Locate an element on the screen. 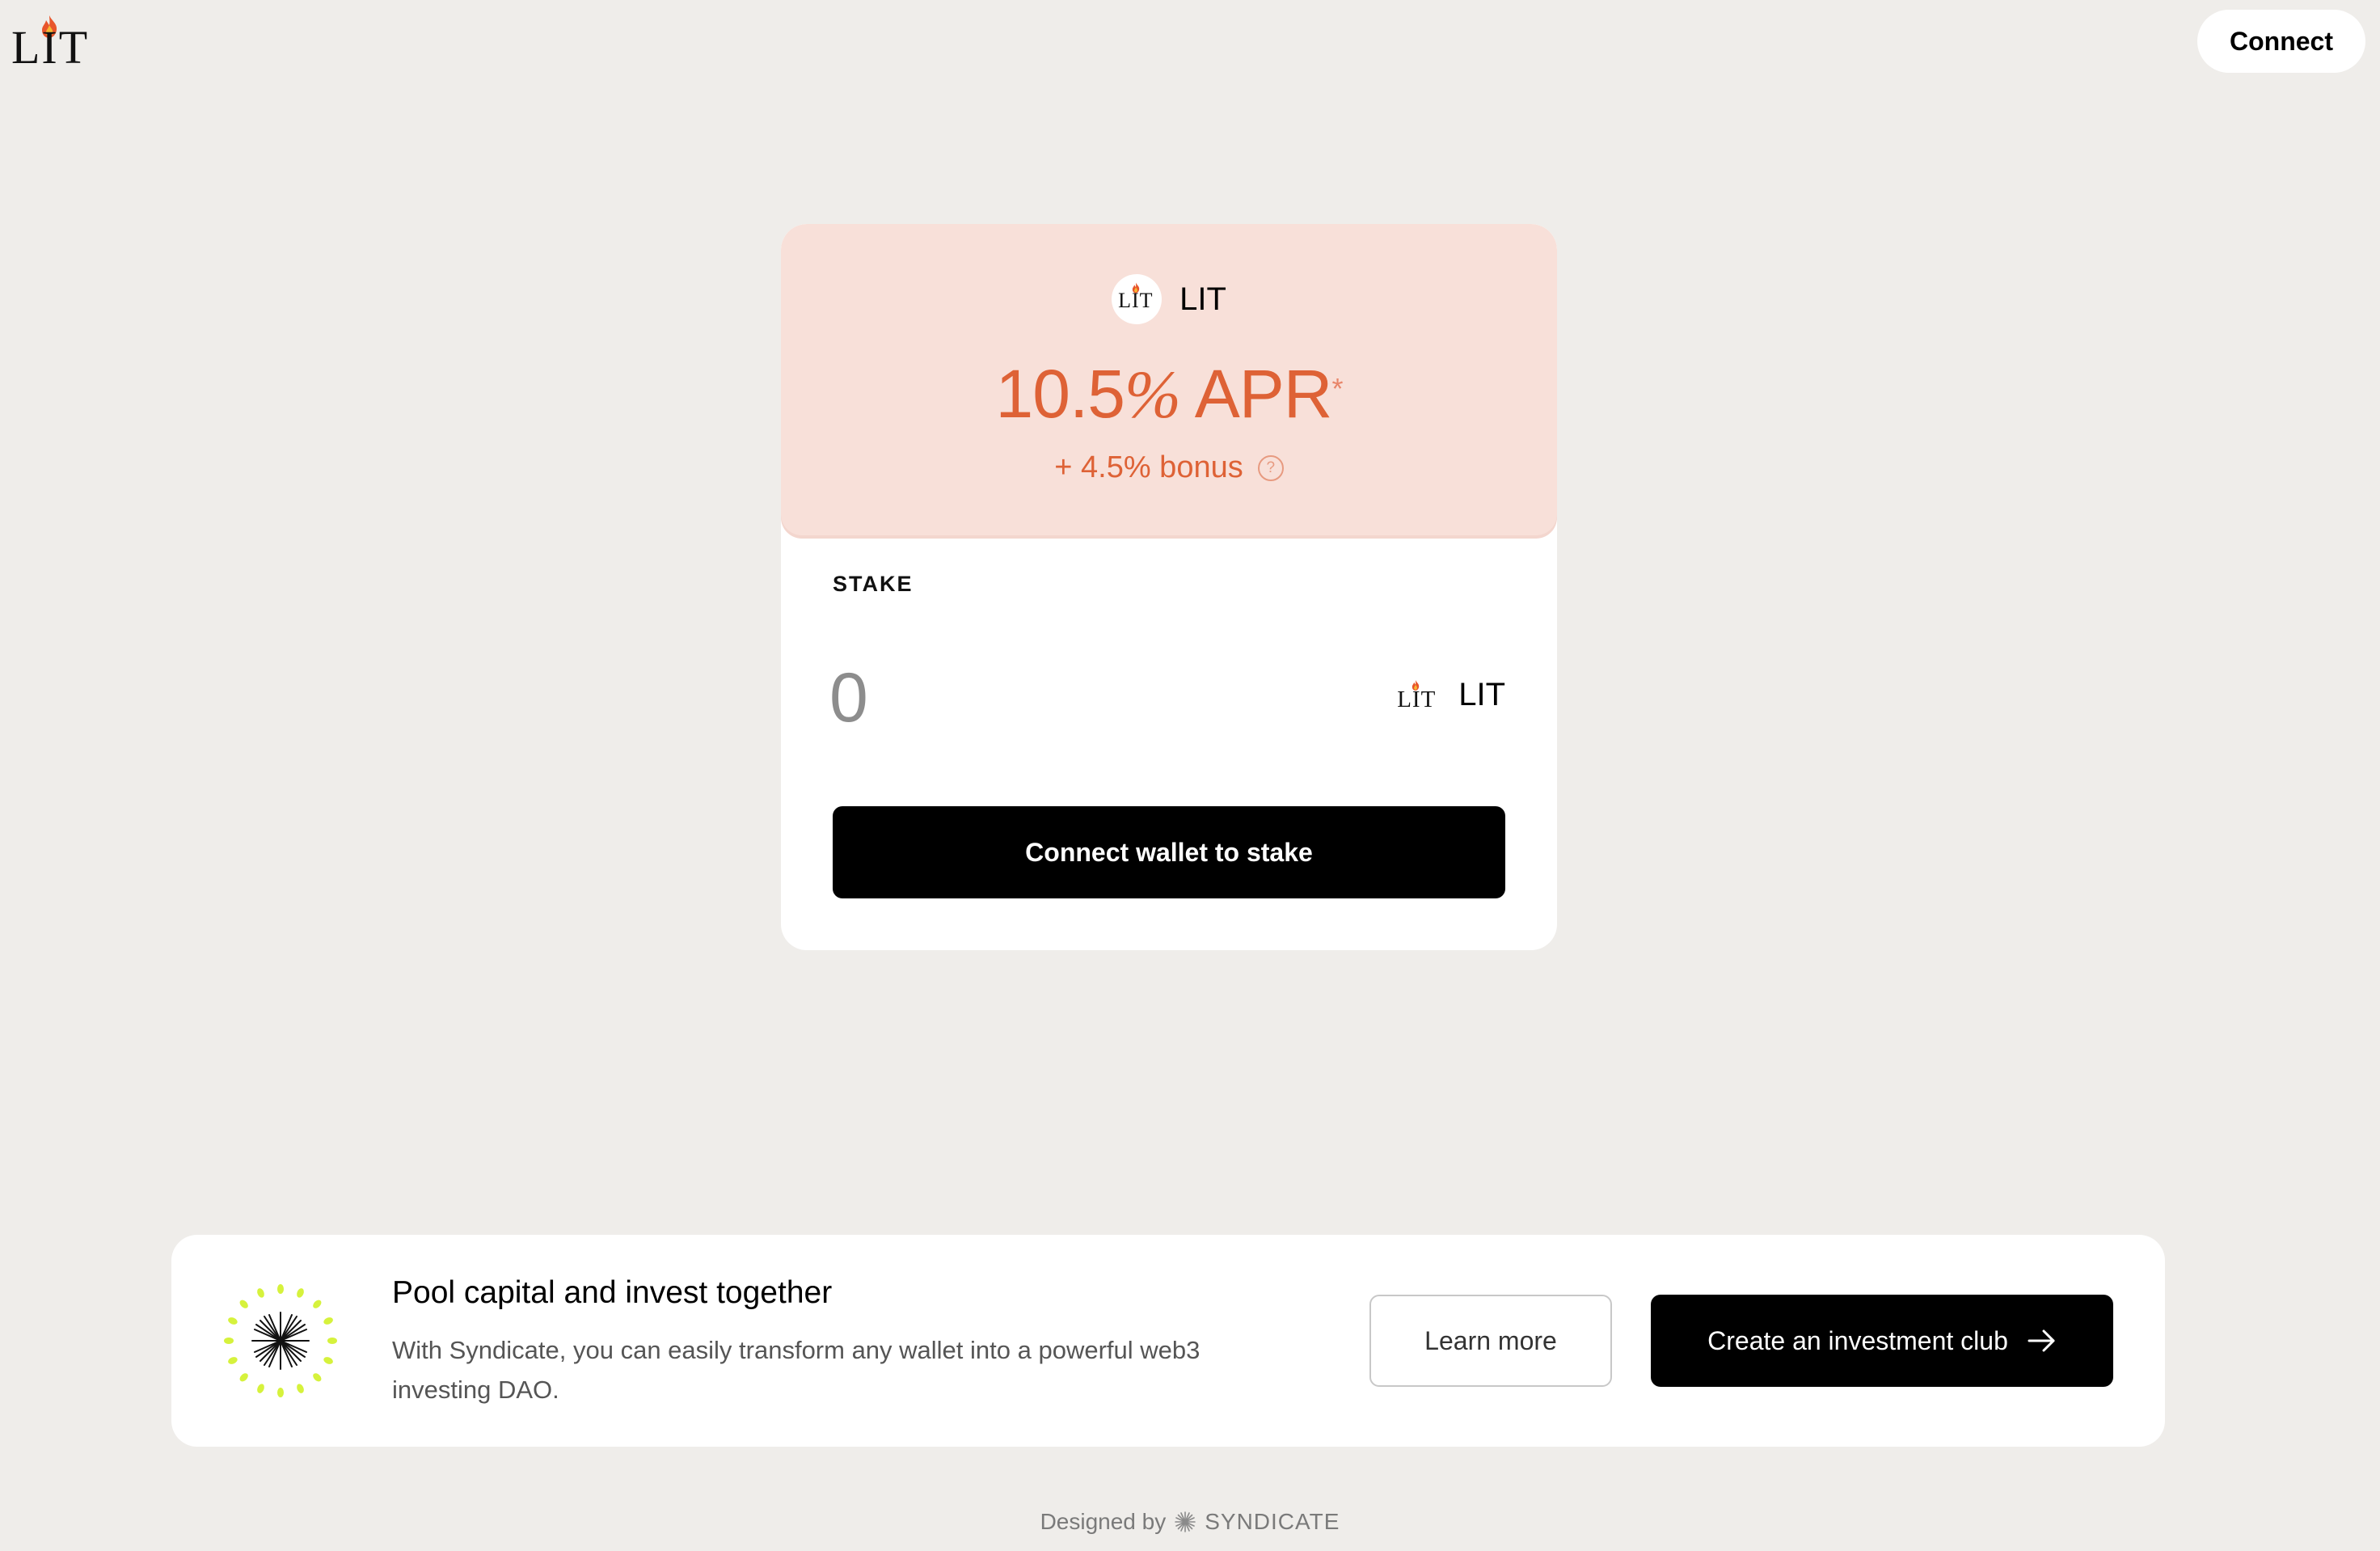 This screenshot has width=2380, height=1551. unit-token-name: LIT is located at coordinates (1481, 694).